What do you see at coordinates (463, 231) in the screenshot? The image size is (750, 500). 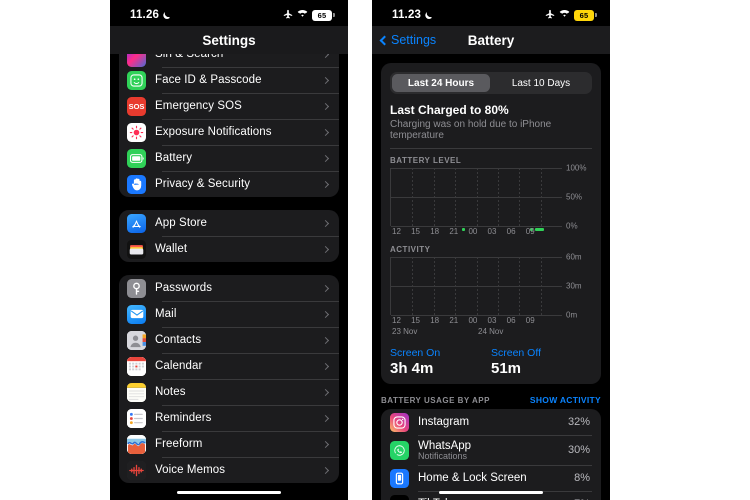 I see `battery-level-x-axis: 12 15 18 21 00 03 06 09` at bounding box center [463, 231].